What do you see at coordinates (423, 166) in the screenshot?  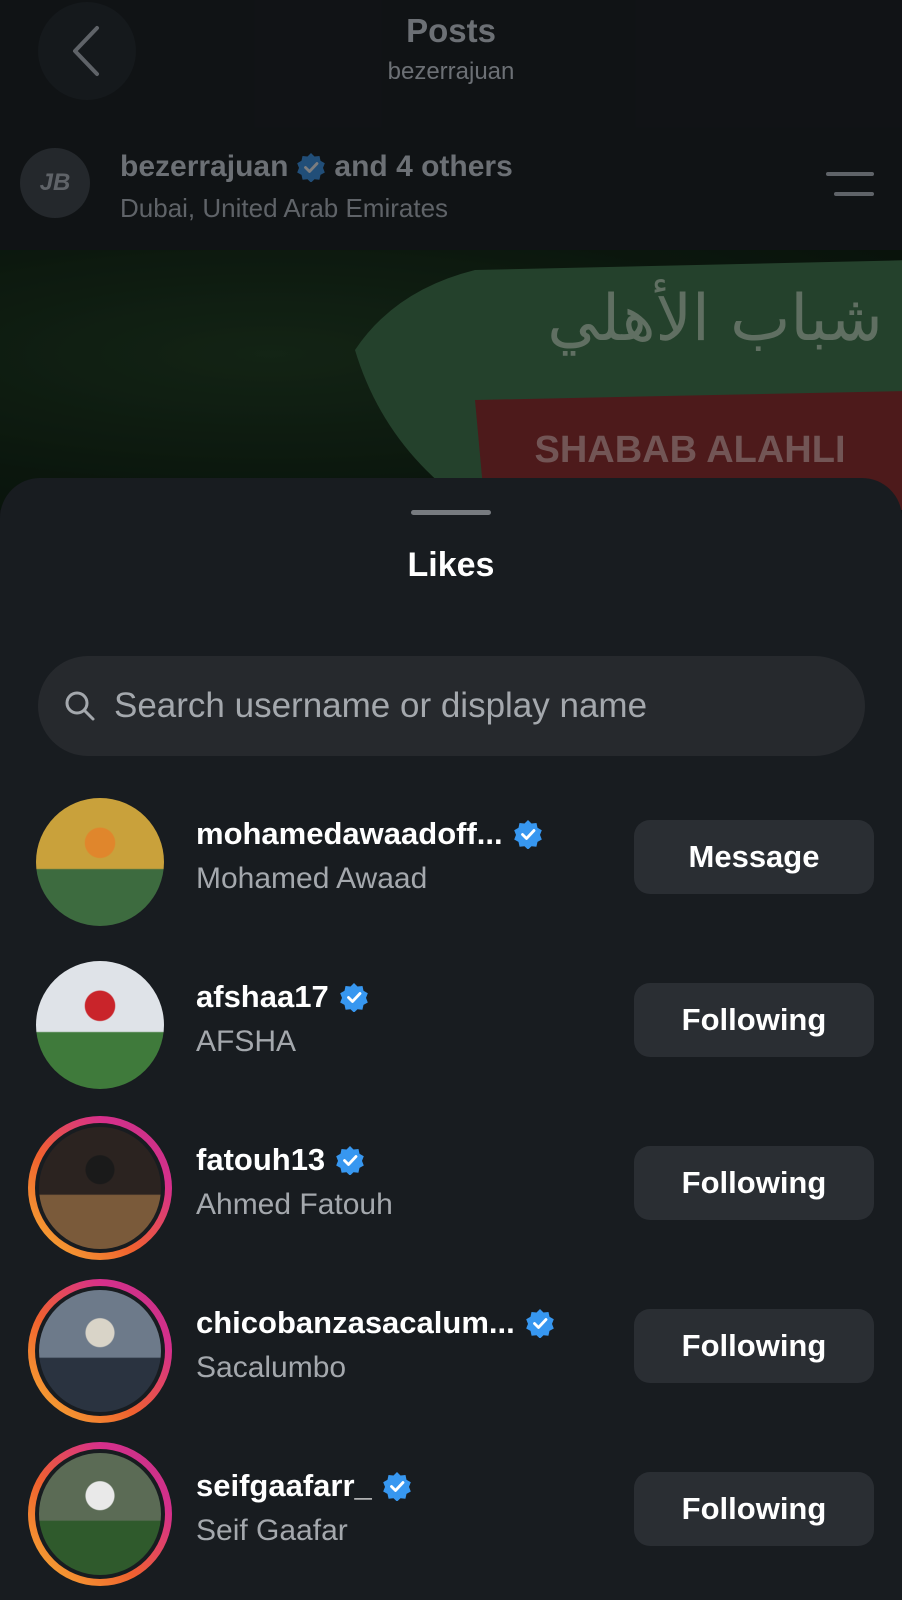 I see `post-collab-text: and 4 others` at bounding box center [423, 166].